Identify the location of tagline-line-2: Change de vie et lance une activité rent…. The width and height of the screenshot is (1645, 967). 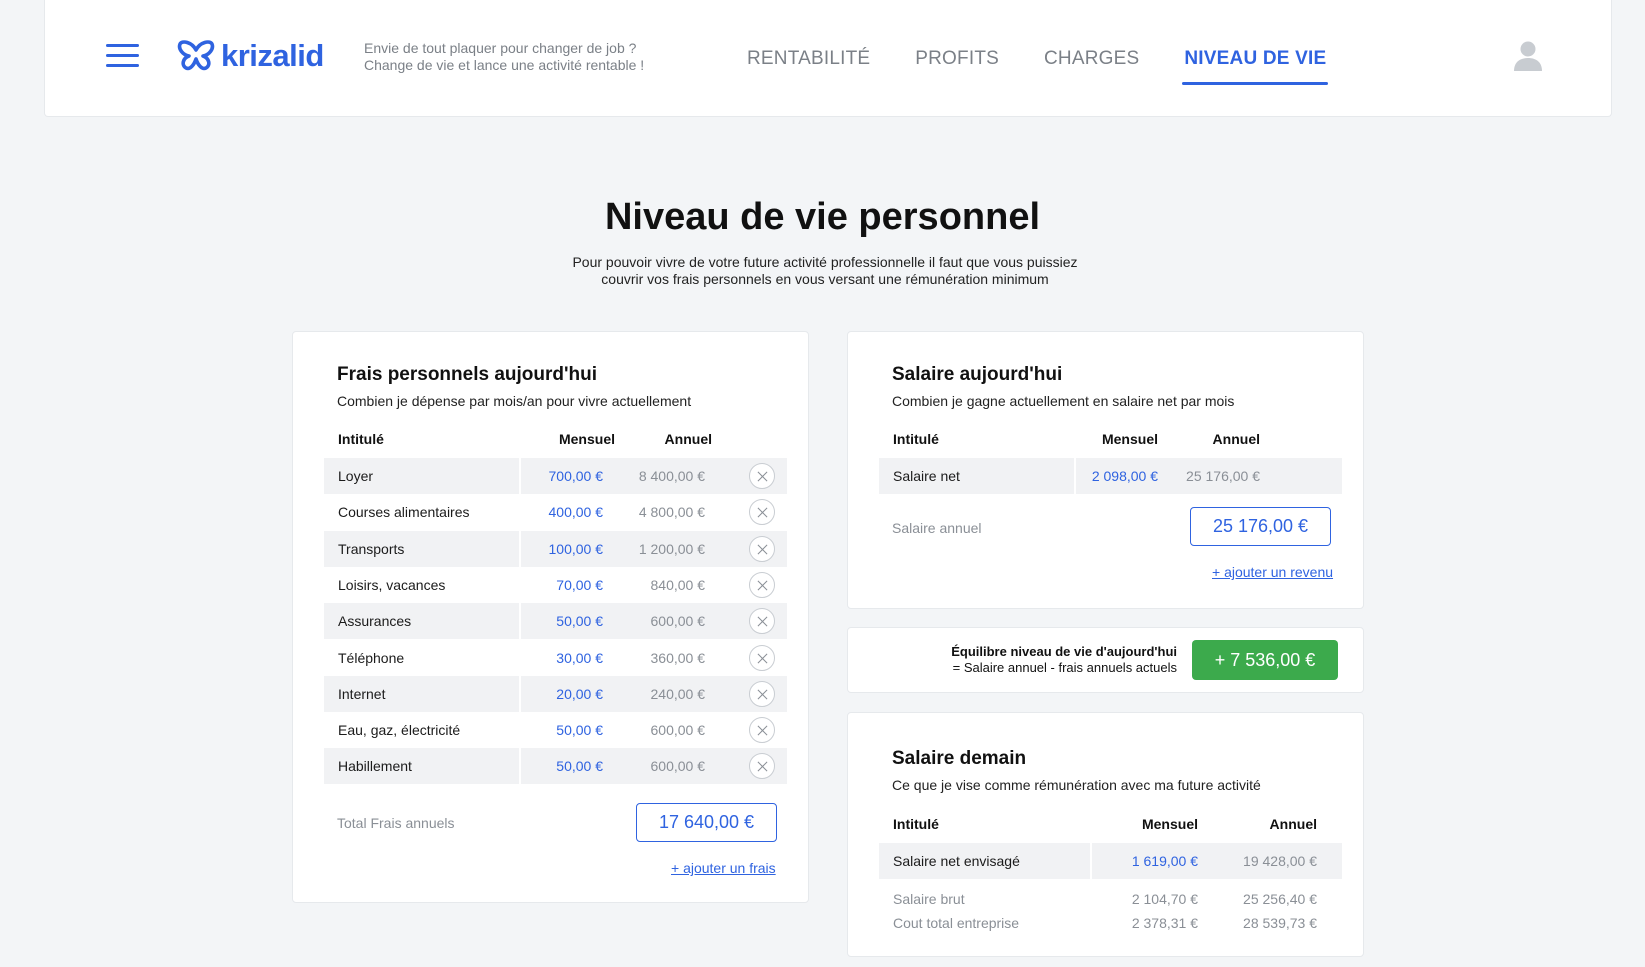
(504, 65).